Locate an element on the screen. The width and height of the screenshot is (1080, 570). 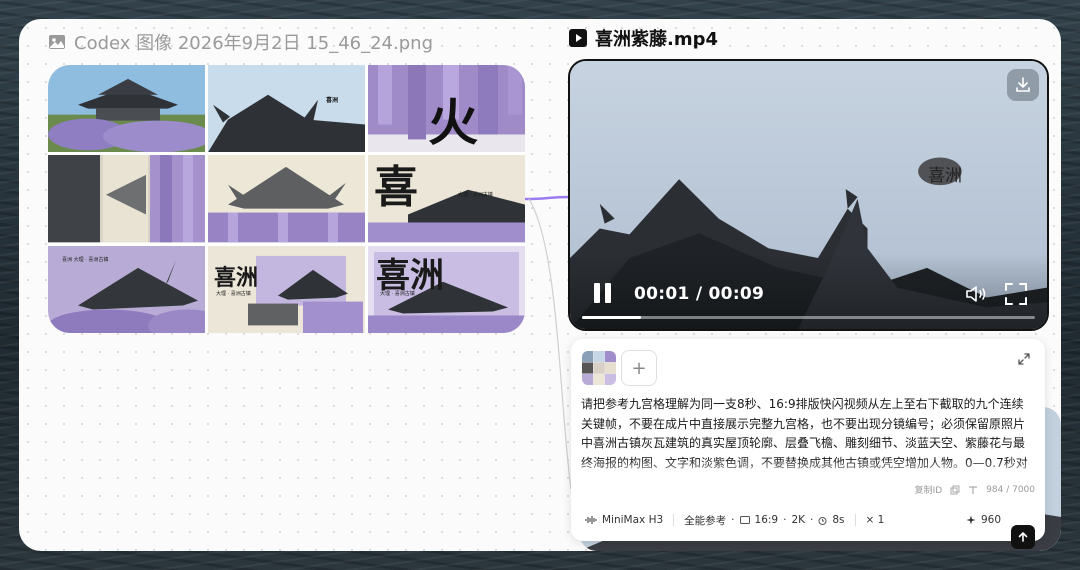
aspect-ratio: 16:9 is located at coordinates (766, 520).